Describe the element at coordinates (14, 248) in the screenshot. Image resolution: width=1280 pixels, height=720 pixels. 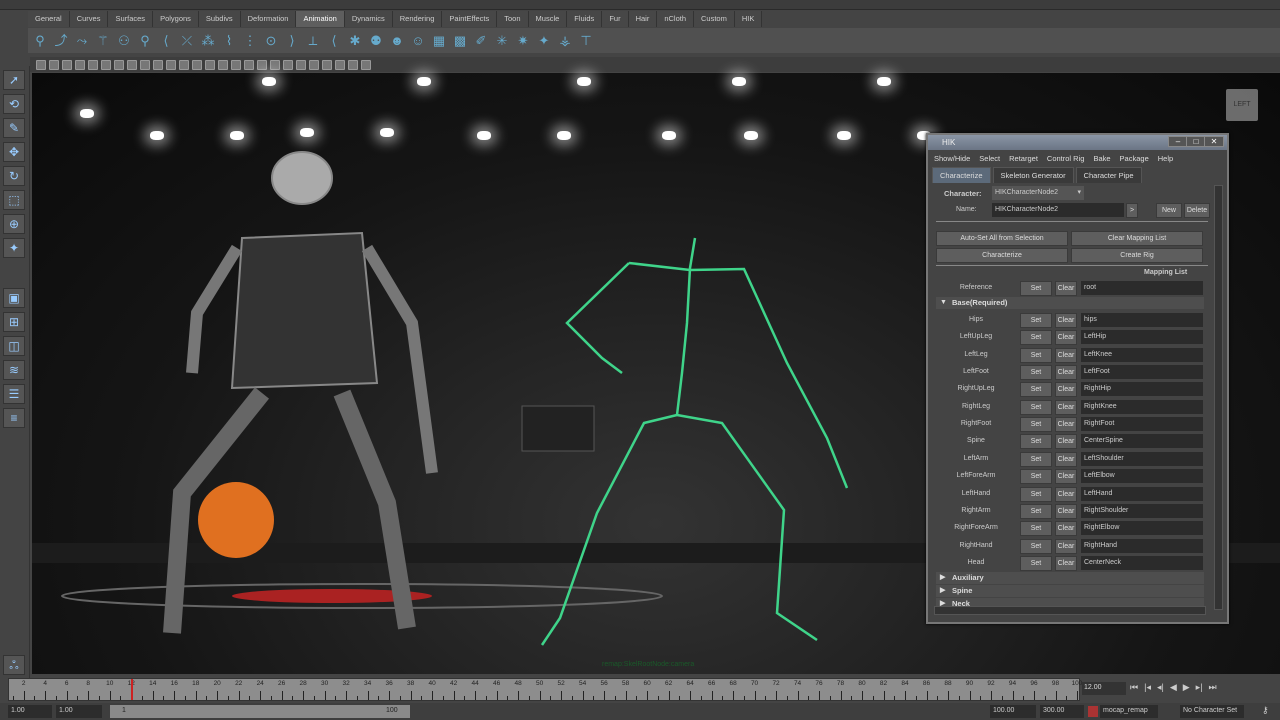
I see `last-tool-icon: ✦` at that location.